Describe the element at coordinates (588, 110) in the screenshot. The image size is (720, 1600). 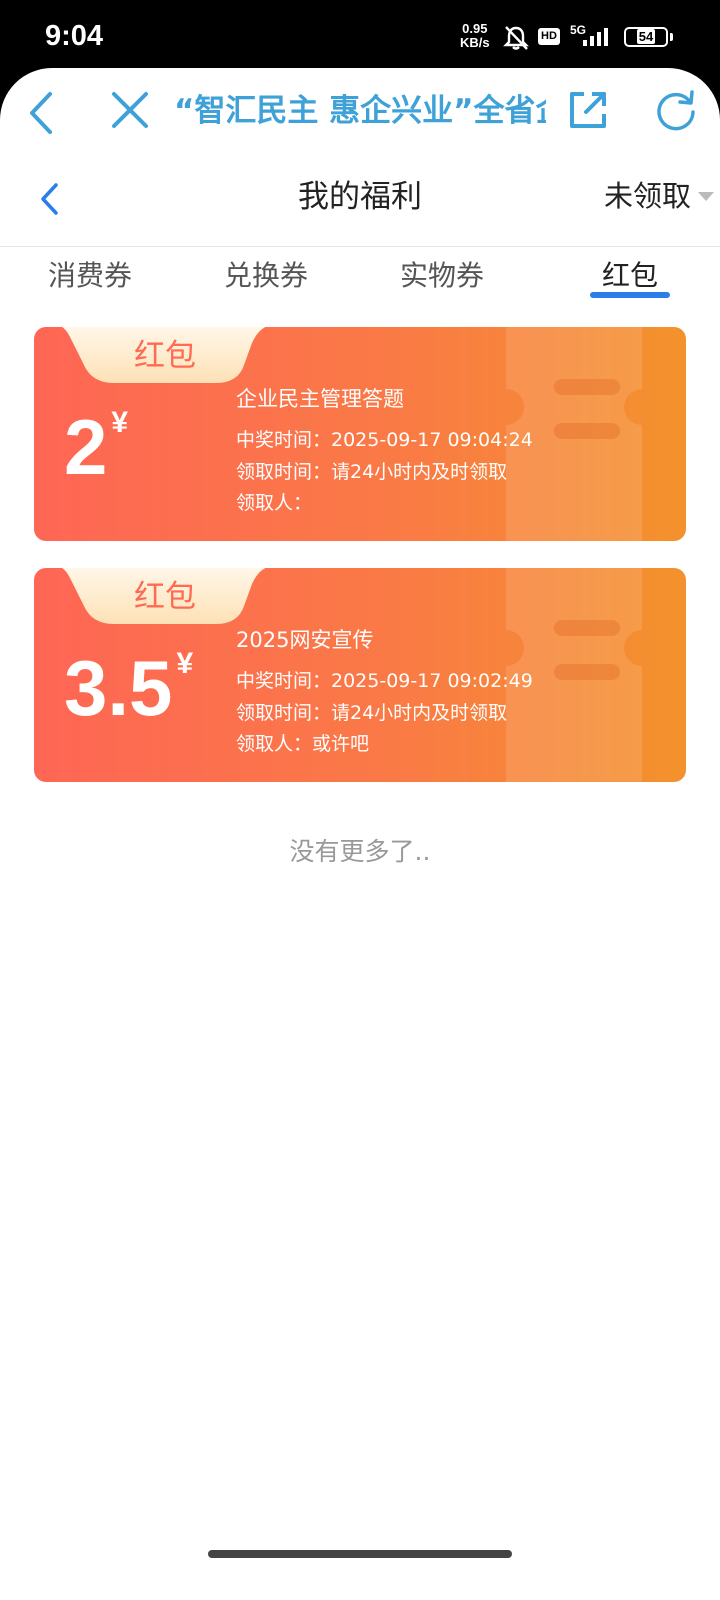
I see `share-icon` at that location.